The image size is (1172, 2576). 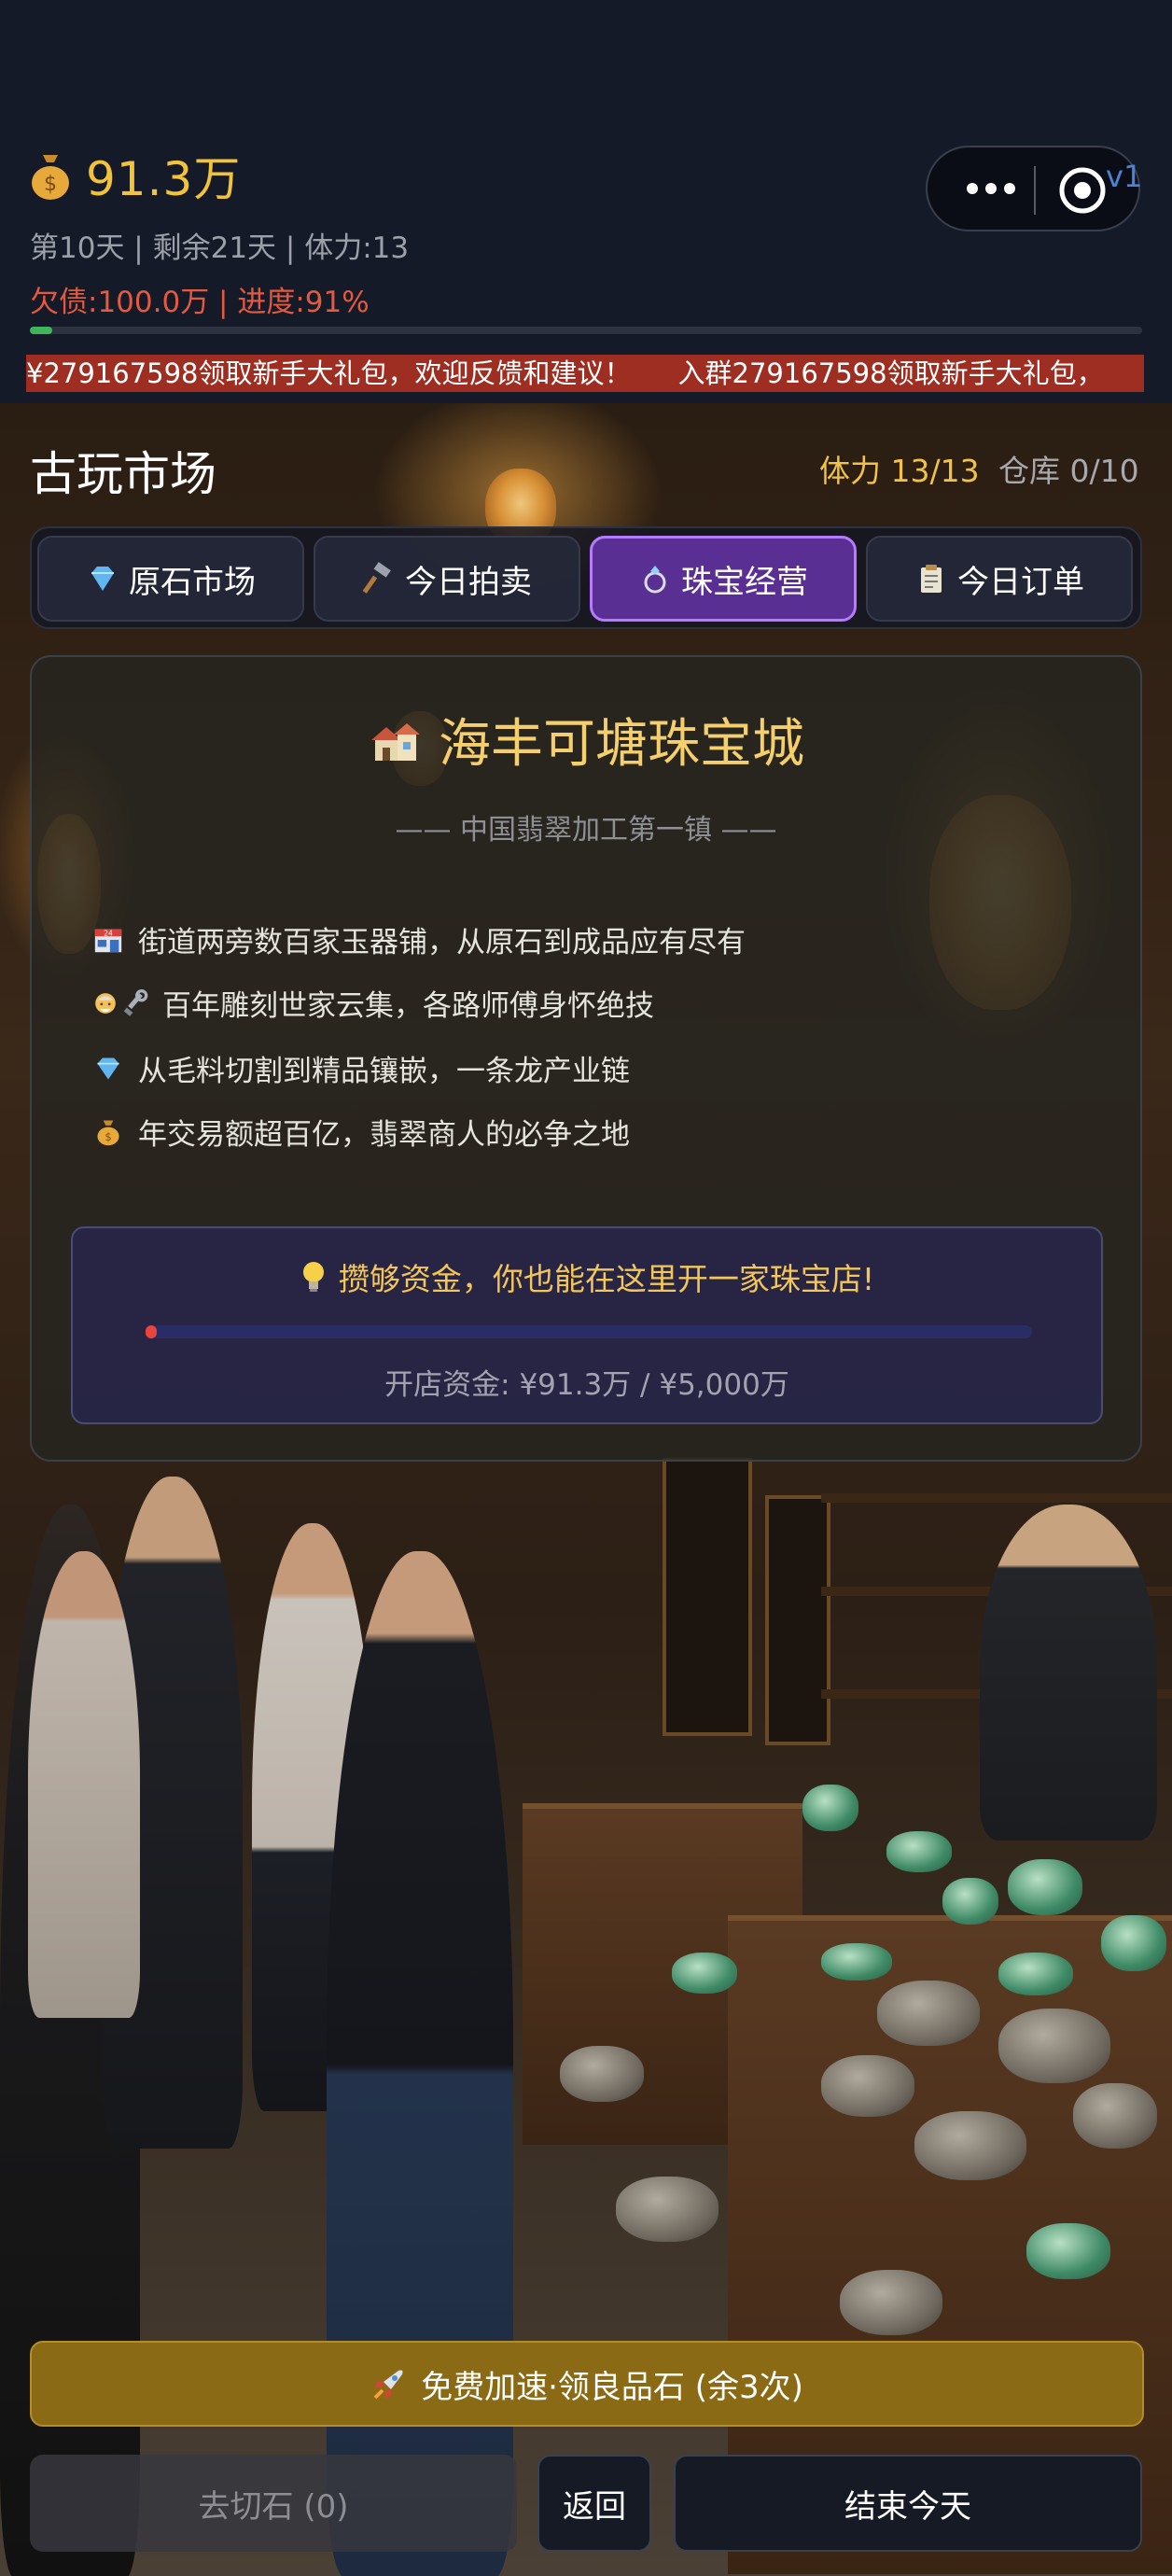 What do you see at coordinates (1124, 176) in the screenshot?
I see `version-label: v1` at bounding box center [1124, 176].